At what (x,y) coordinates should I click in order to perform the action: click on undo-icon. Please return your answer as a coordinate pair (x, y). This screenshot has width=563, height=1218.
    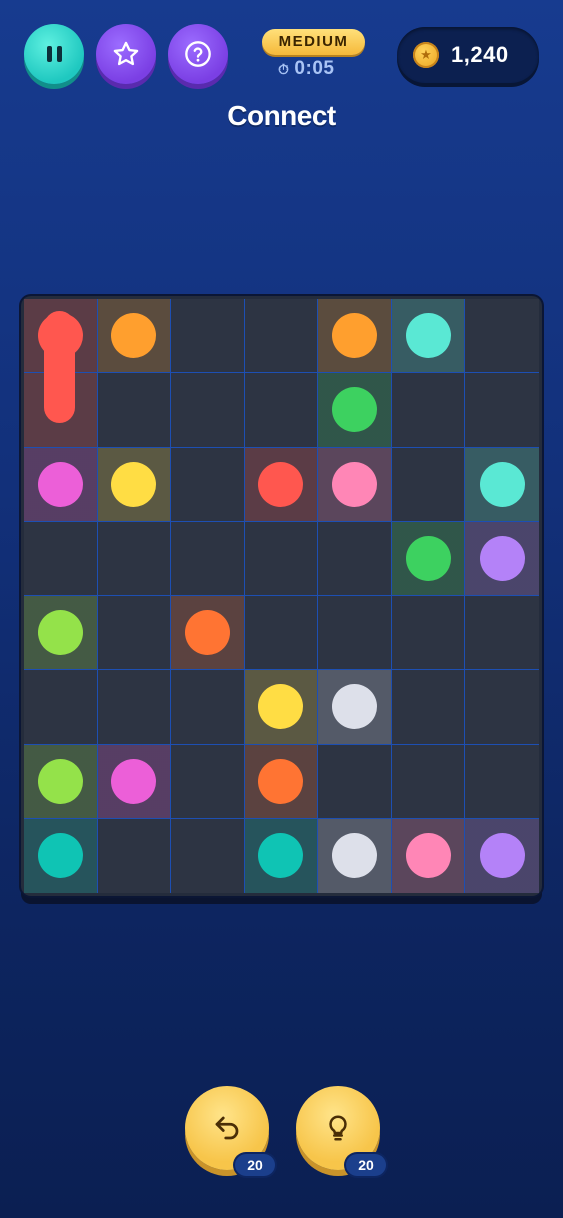
    Looking at the image, I should click on (227, 1128).